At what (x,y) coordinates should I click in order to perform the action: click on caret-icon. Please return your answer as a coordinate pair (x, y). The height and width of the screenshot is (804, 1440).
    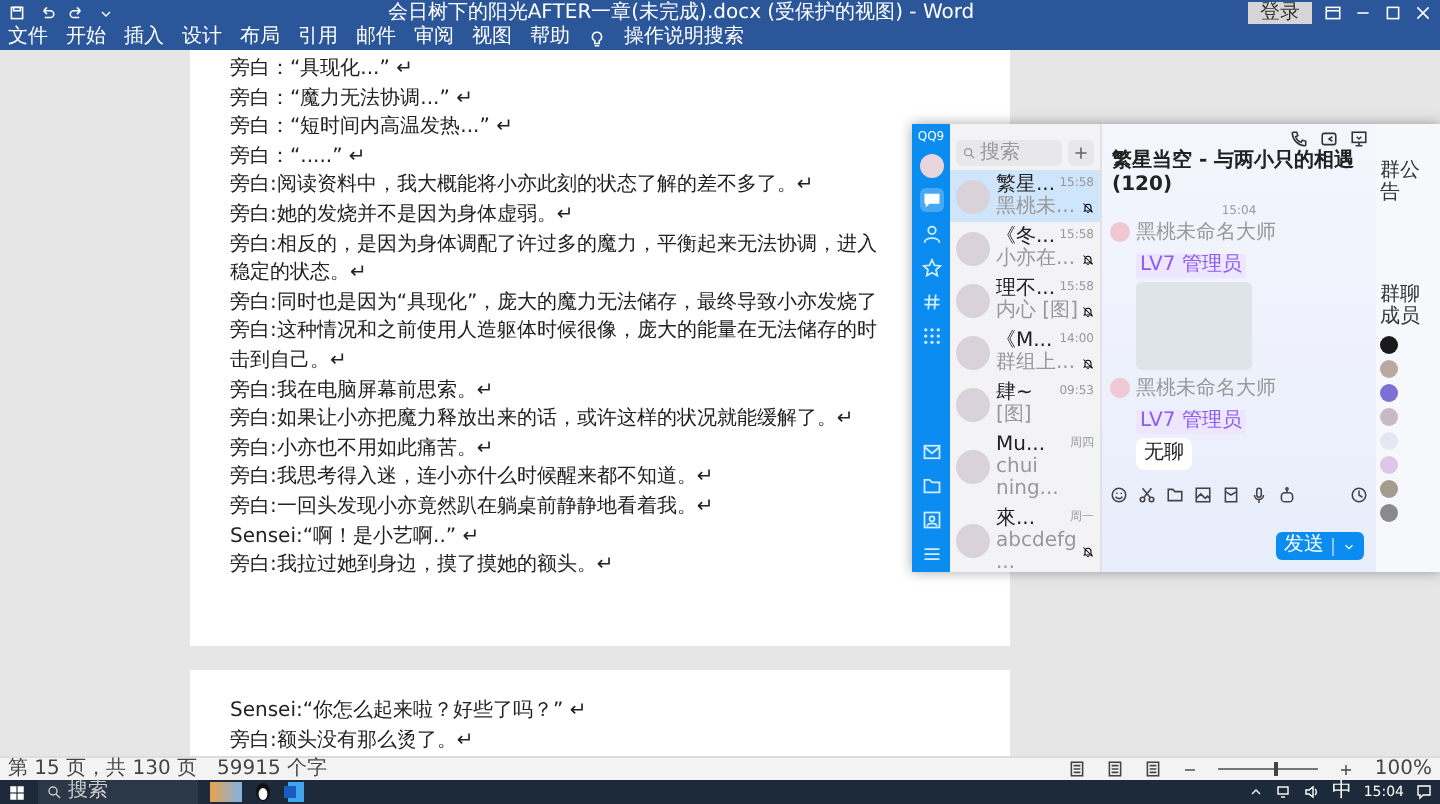
    Looking at the image, I should click on (1349, 546).